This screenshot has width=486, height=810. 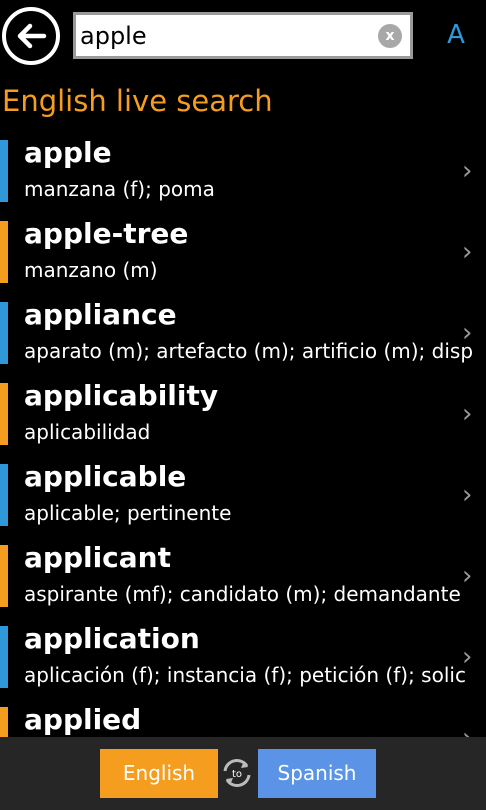 I want to click on result-word: applicable, so click(x=105, y=476).